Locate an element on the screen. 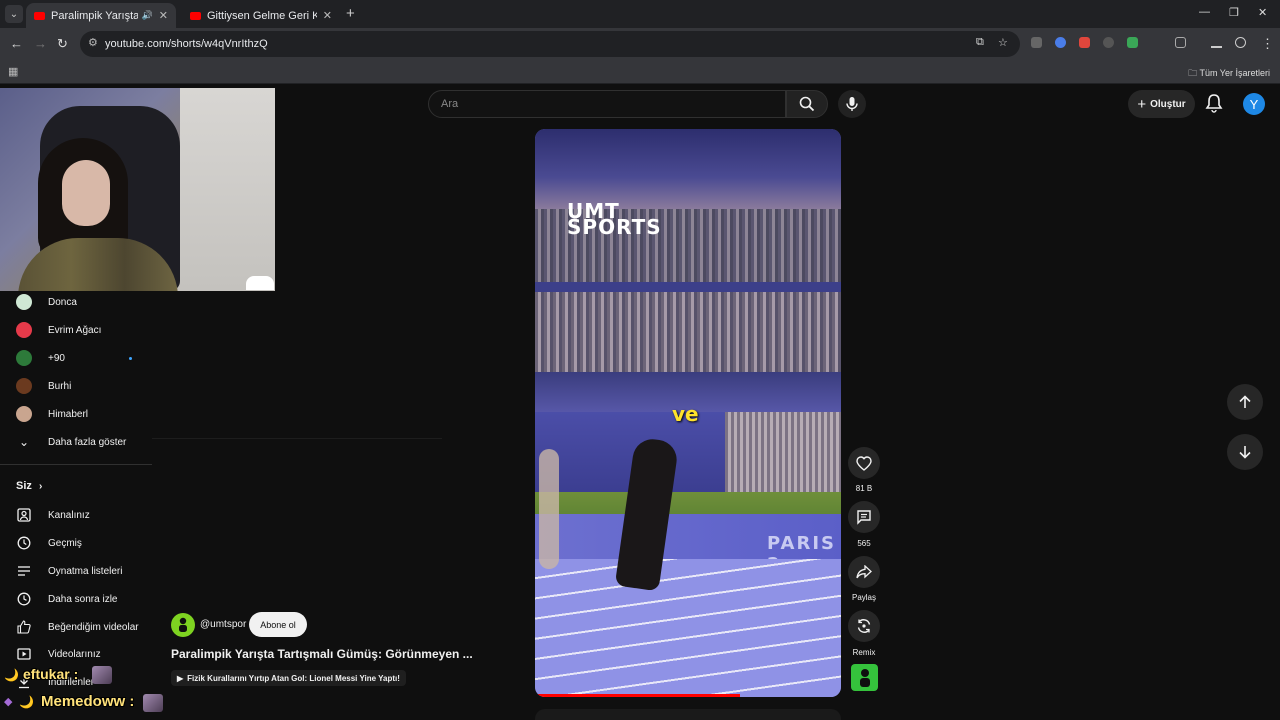 The image size is (1280, 720). bookmark-star-icon: ☆ is located at coordinates (1003, 42).